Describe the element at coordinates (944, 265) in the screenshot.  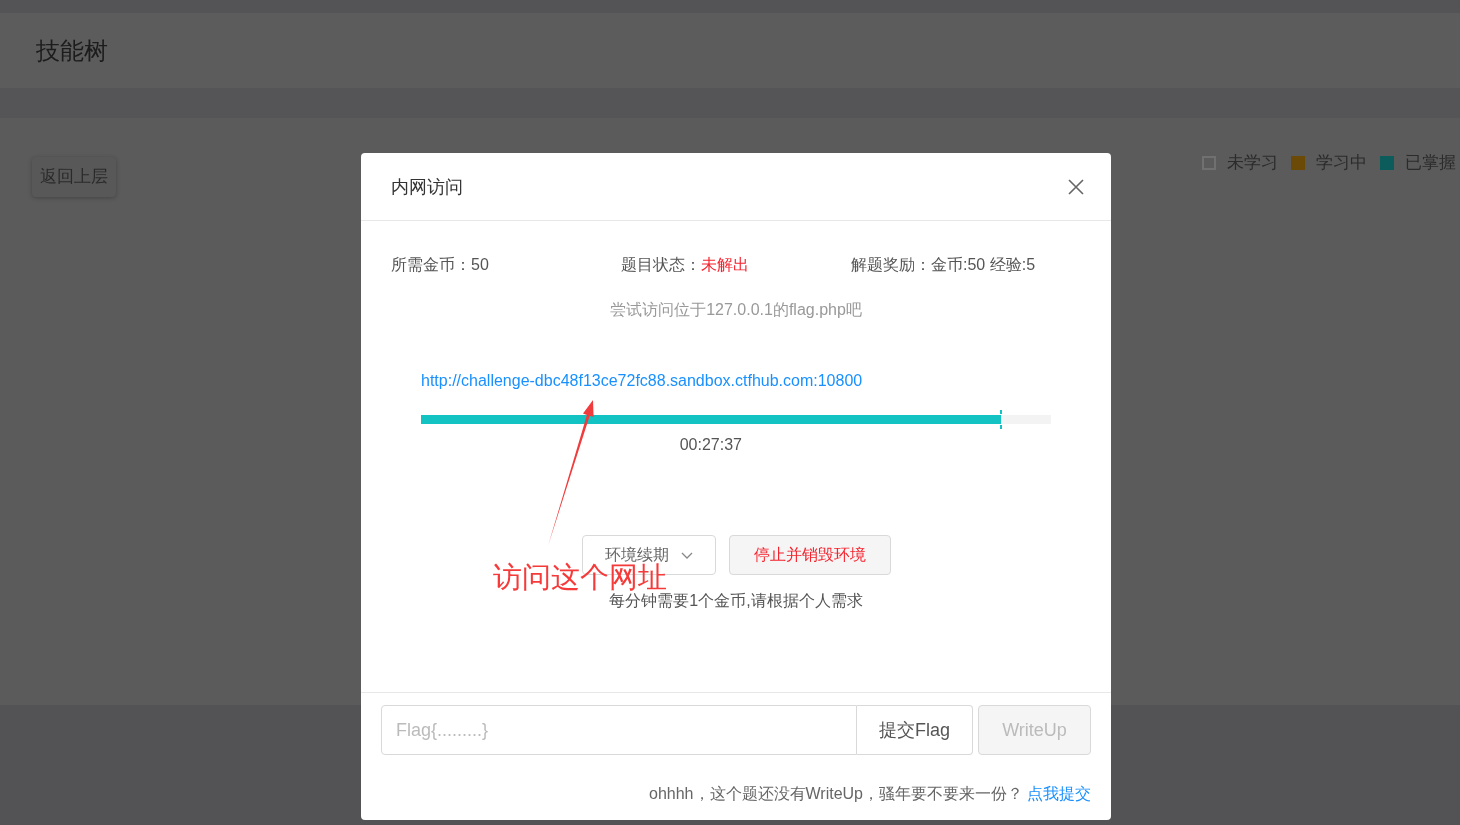
I see `info-text: 解题奖励：金币:50 经验:5` at that location.